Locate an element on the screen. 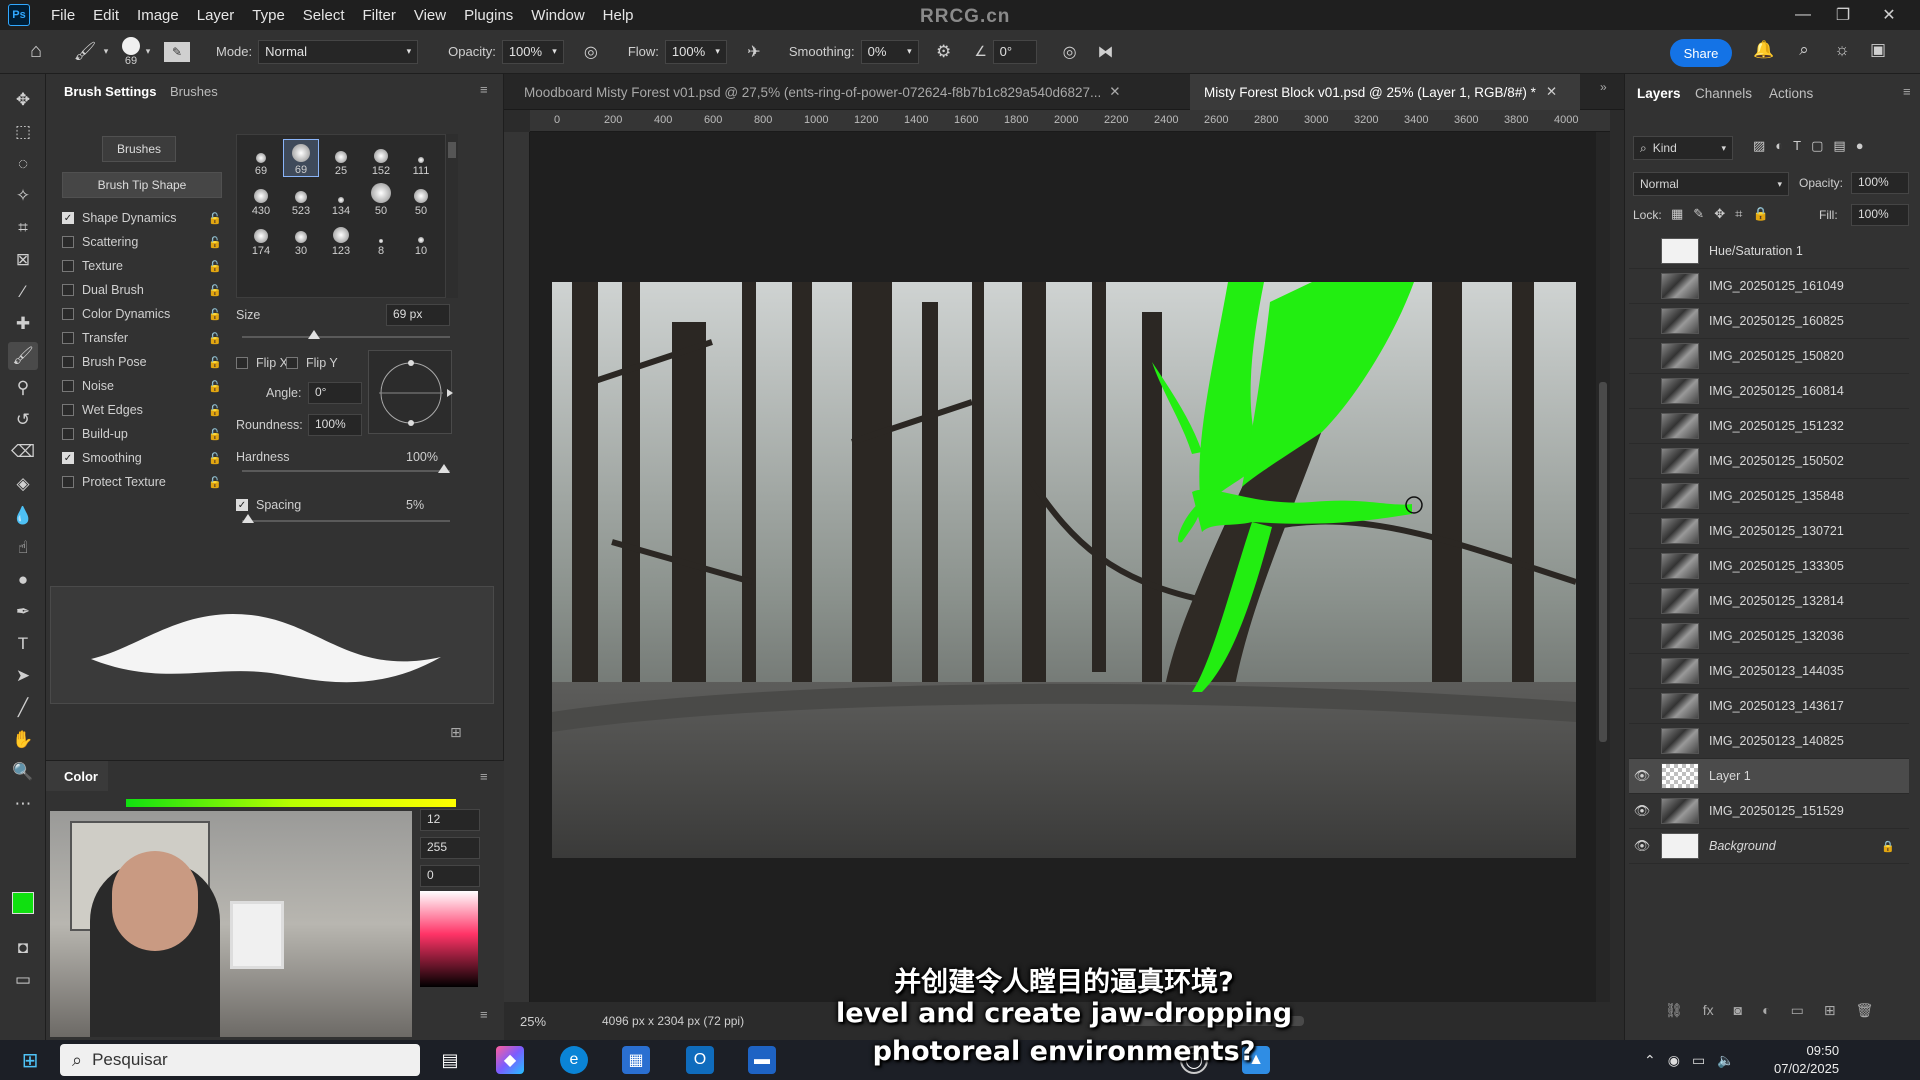 The image size is (1920, 1080). layer-row: 👁 Background 🔒 is located at coordinates (1769, 846).